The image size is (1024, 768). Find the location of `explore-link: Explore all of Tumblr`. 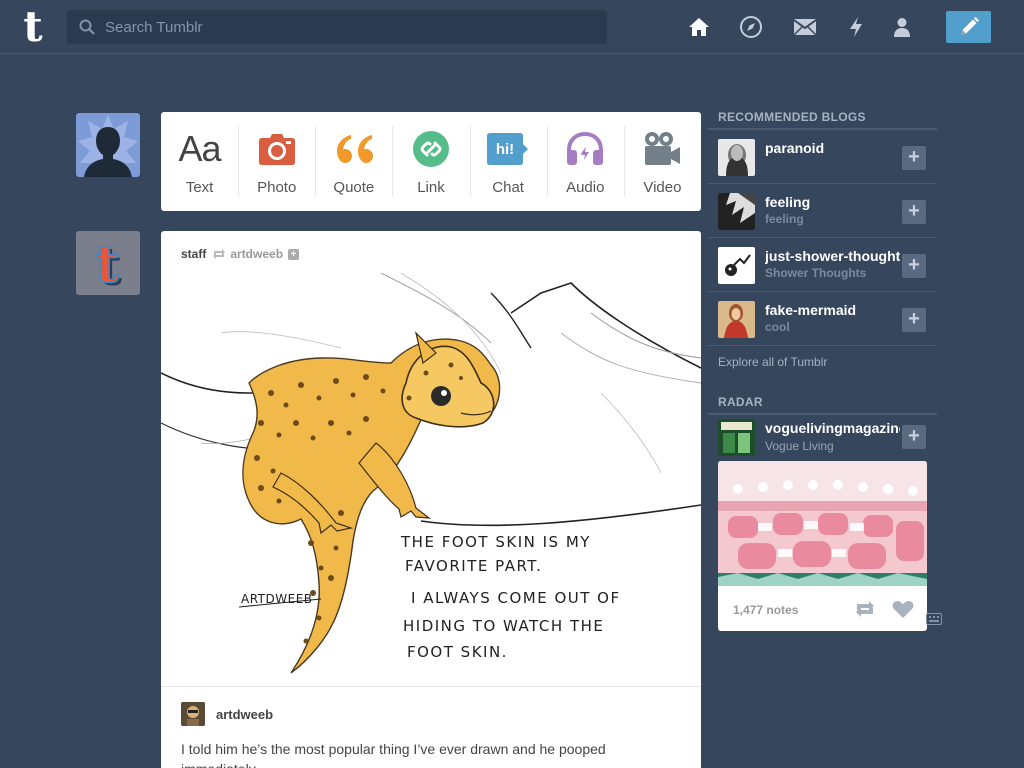

explore-link: Explore all of Tumblr is located at coordinates (822, 361).